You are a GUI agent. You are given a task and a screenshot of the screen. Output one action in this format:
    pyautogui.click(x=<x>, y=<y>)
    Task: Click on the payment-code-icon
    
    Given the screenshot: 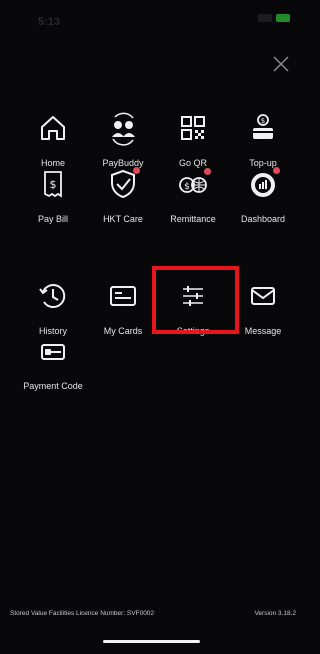 What is the action you would take?
    pyautogui.click(x=53, y=352)
    